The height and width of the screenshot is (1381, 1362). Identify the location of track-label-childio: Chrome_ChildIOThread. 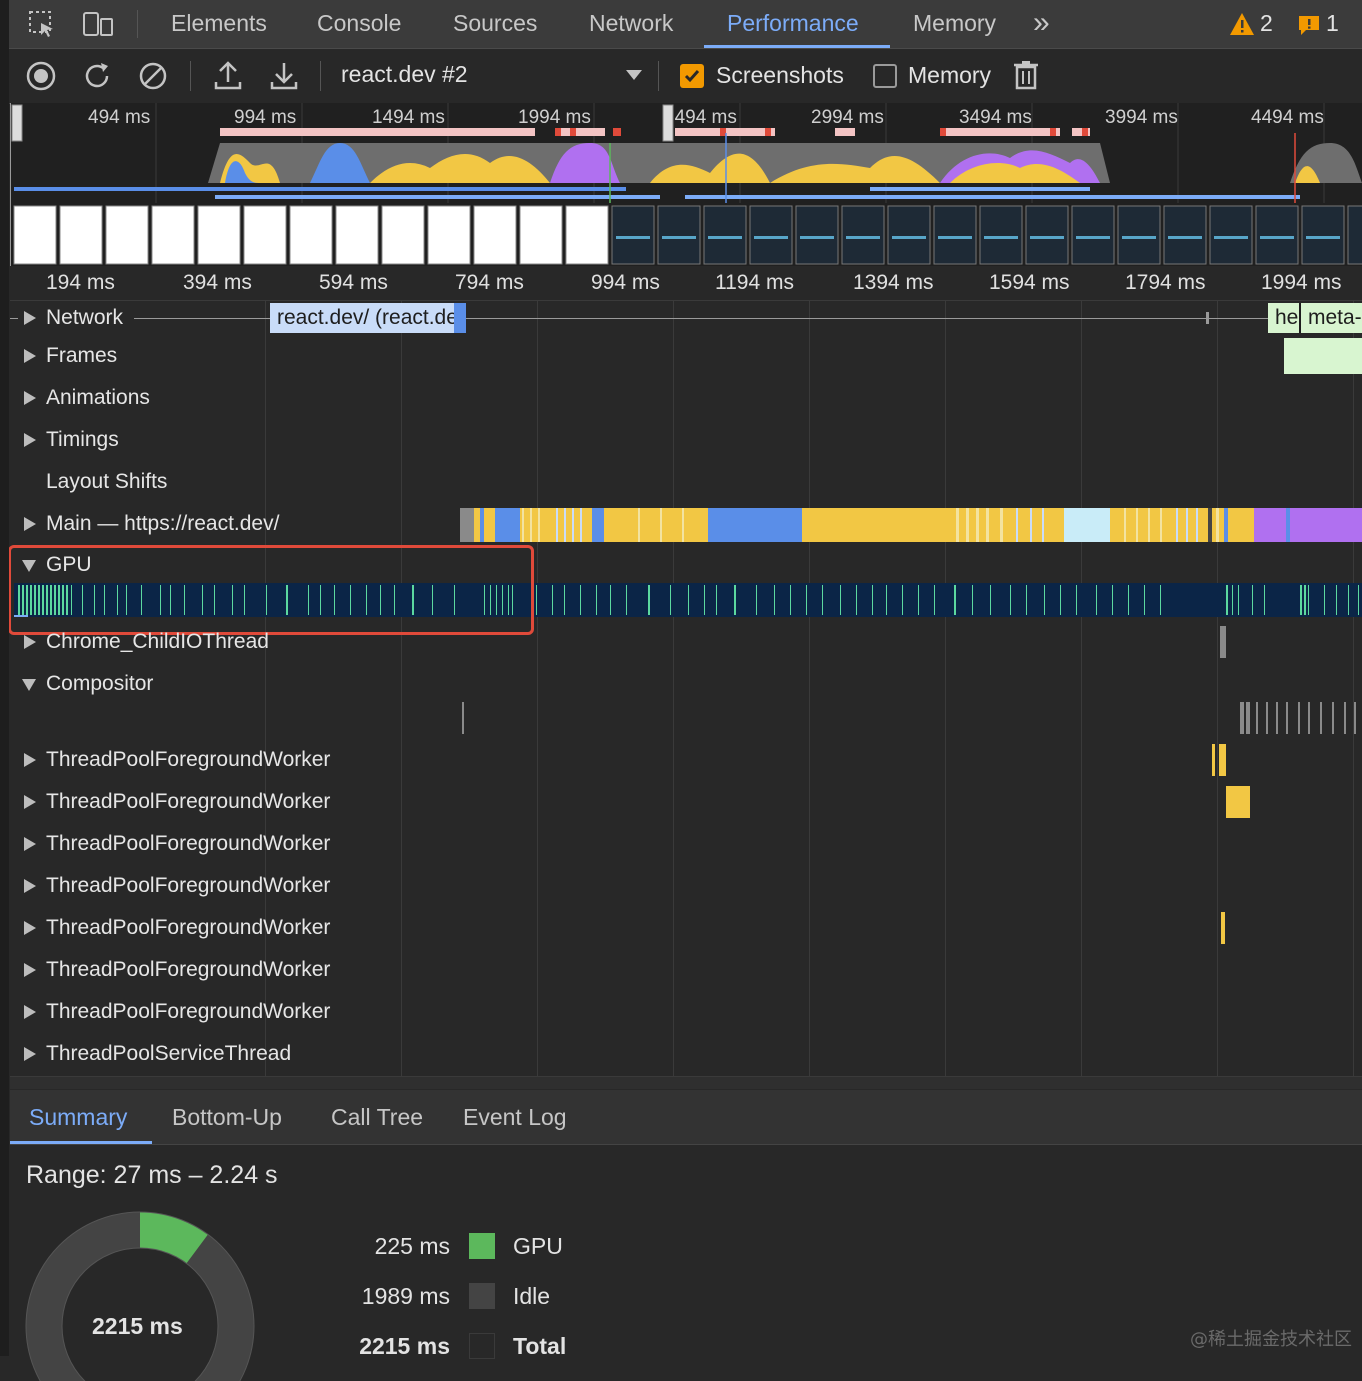
(157, 642).